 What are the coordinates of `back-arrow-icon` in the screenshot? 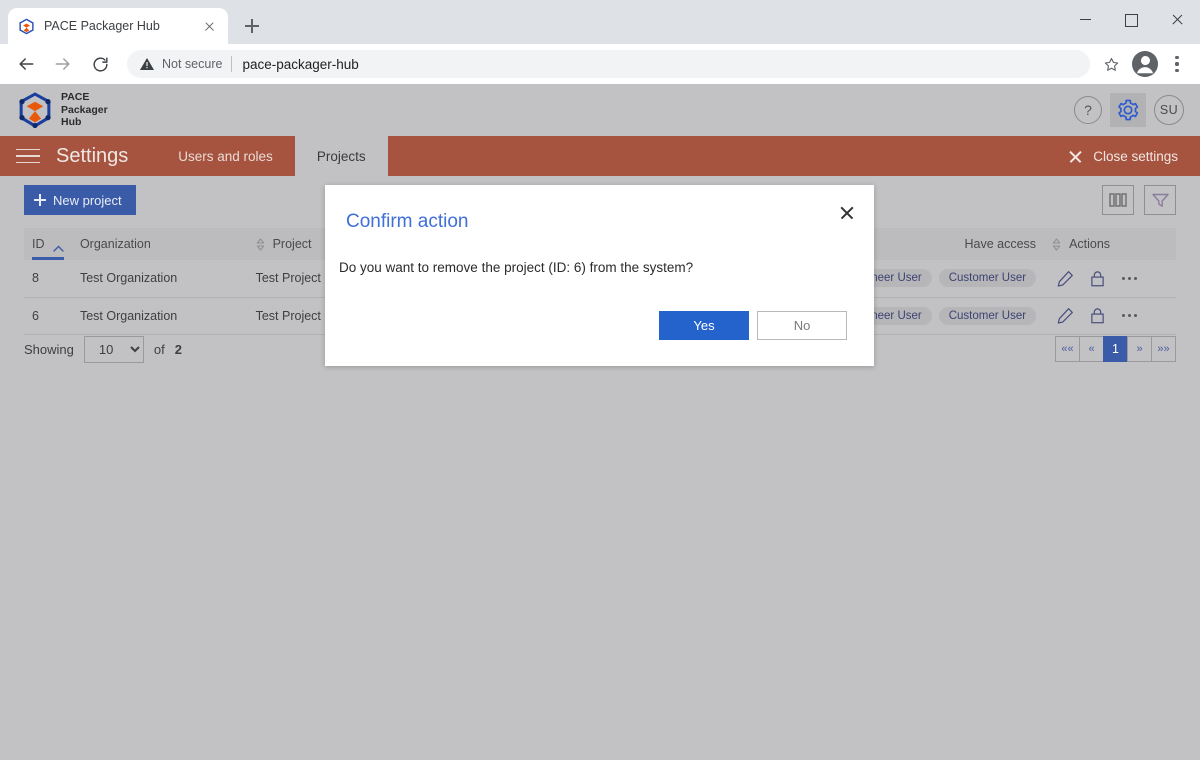 It's located at (26, 64).